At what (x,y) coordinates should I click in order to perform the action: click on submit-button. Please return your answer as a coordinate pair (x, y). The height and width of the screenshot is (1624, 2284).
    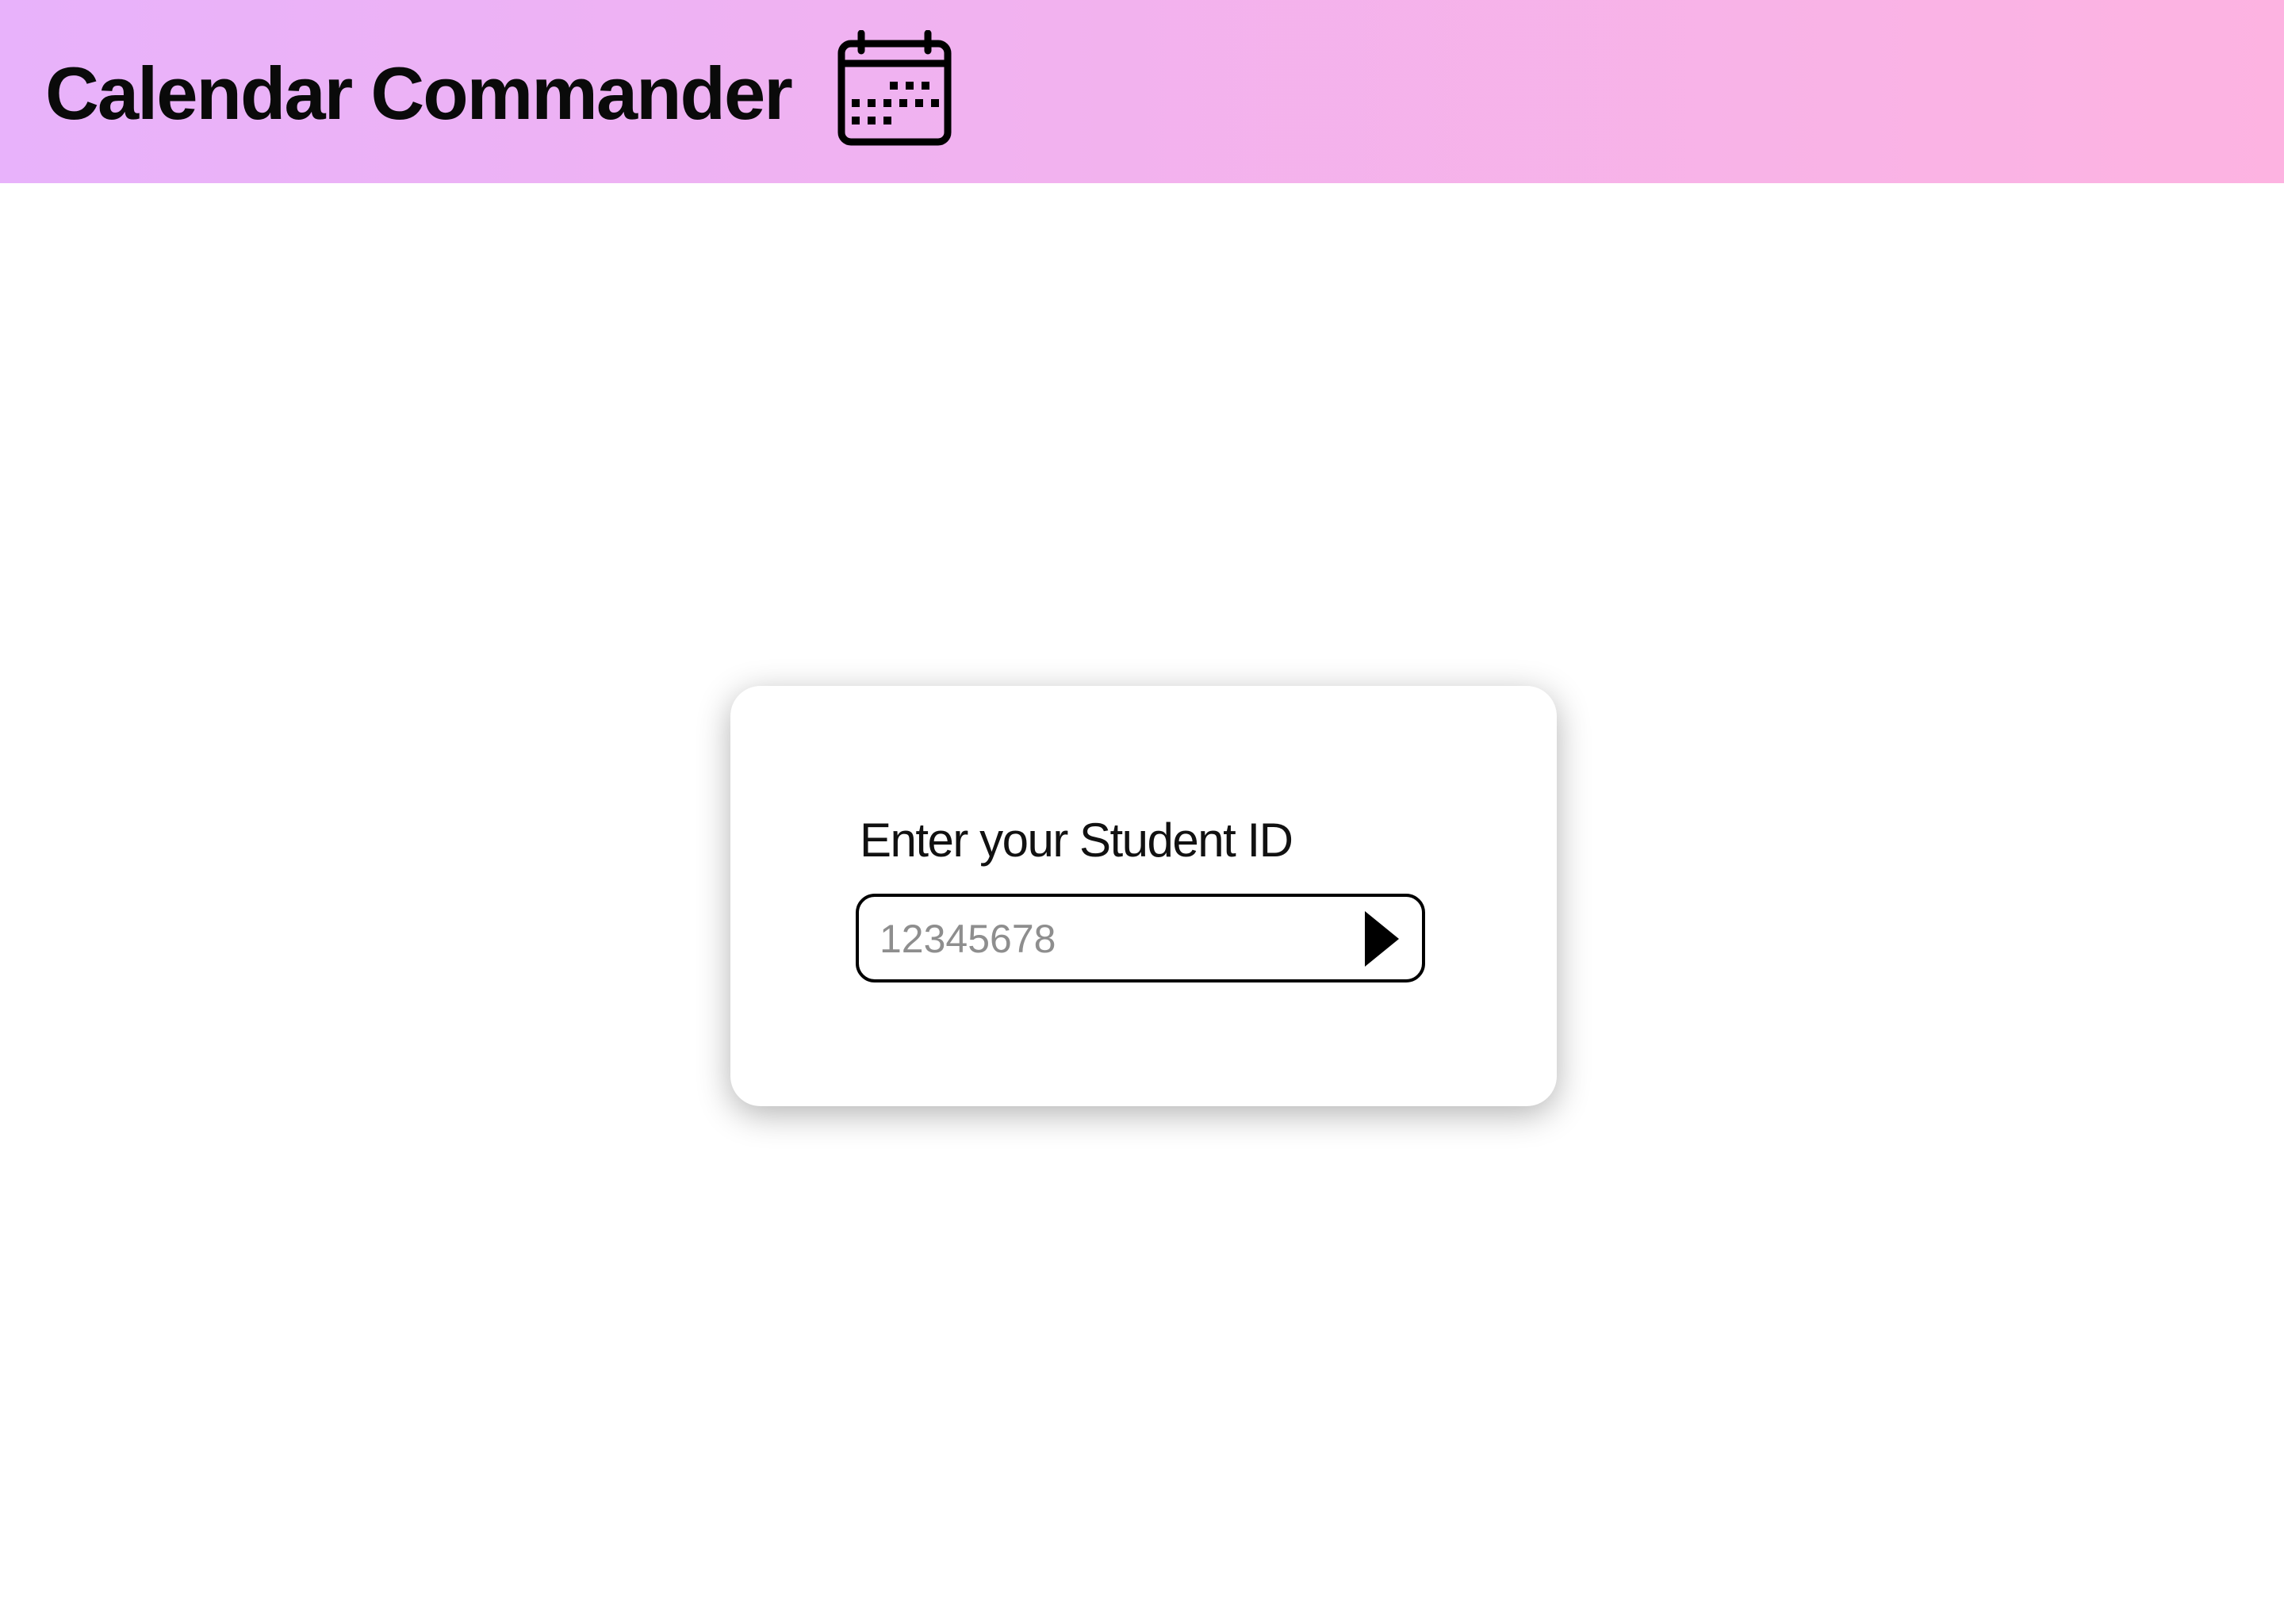
    Looking at the image, I should click on (1378, 939).